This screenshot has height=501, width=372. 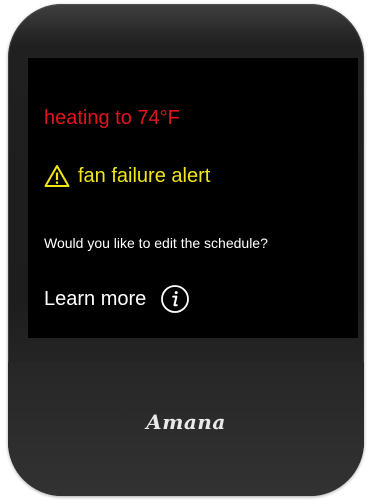 I want to click on info-icon, so click(x=175, y=299).